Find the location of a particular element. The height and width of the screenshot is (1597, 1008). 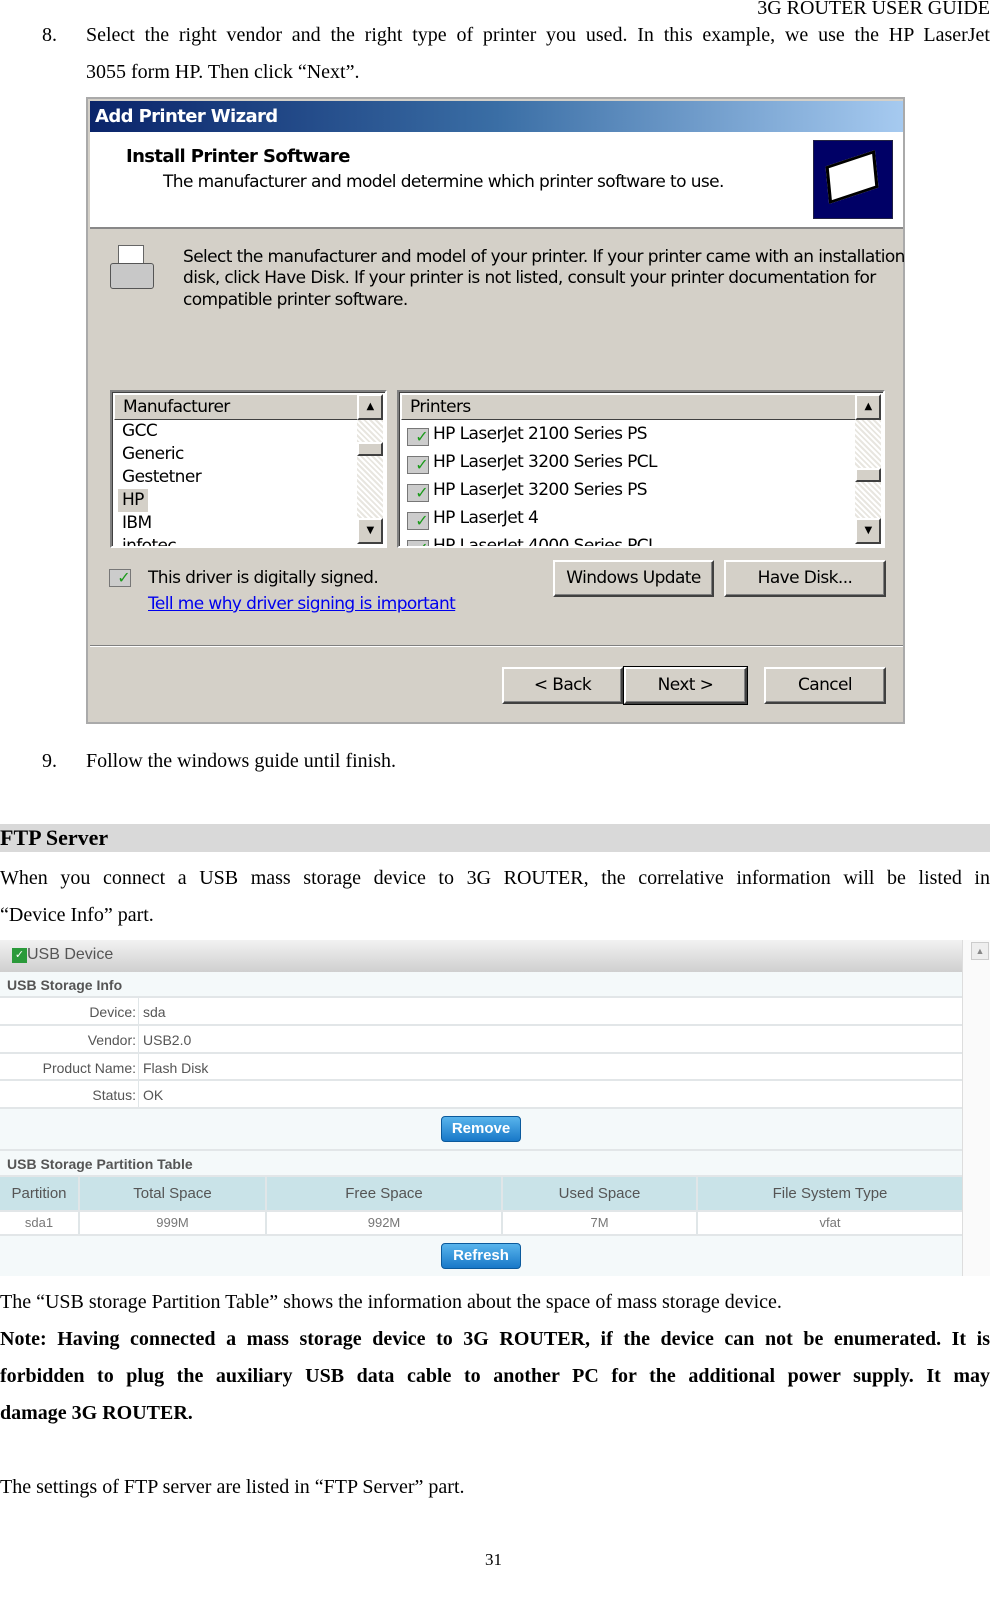

refresh-button: Refresh is located at coordinates (481, 1256).